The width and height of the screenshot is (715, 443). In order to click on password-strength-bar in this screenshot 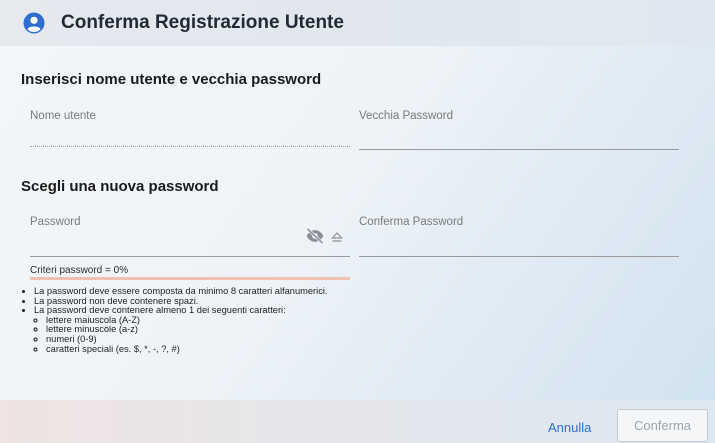, I will do `click(190, 278)`.